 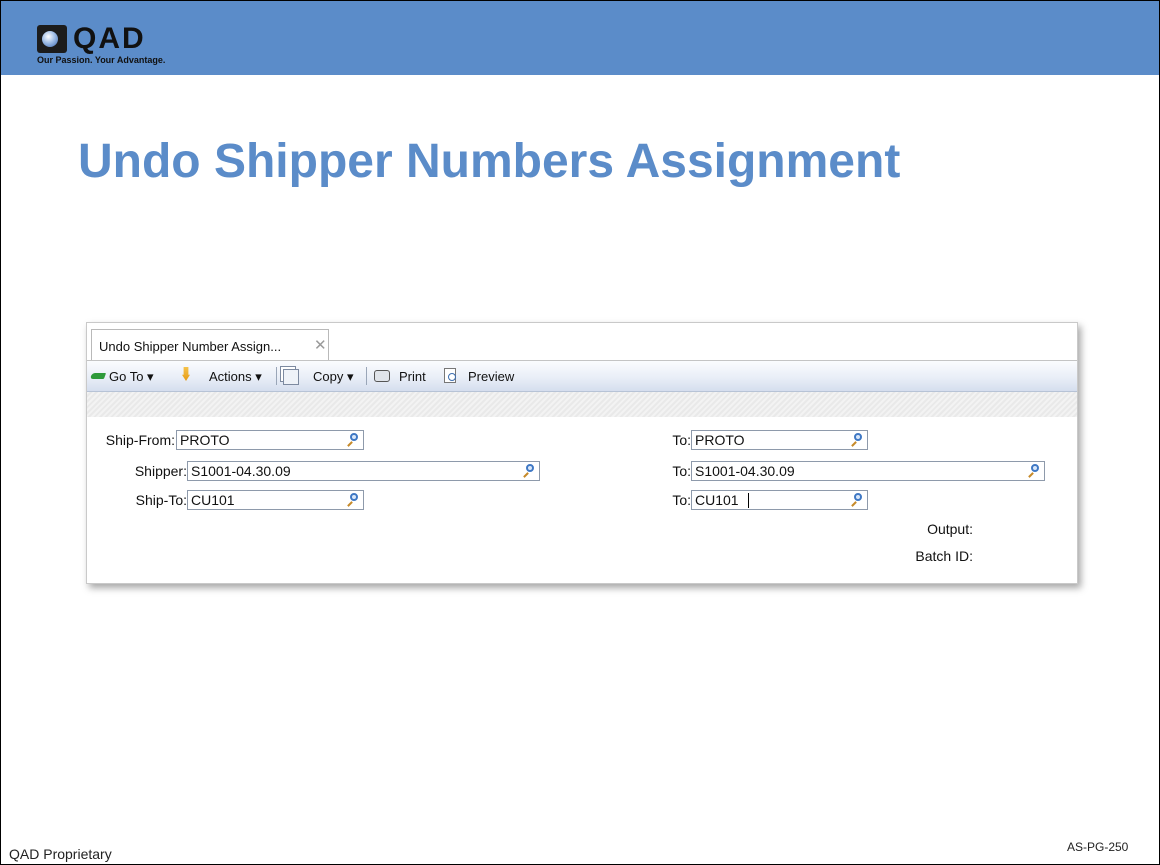 What do you see at coordinates (582, 376) in the screenshot?
I see `toolbar: Go To ▾ Actions ▾ Copy ▾ Print Preview` at bounding box center [582, 376].